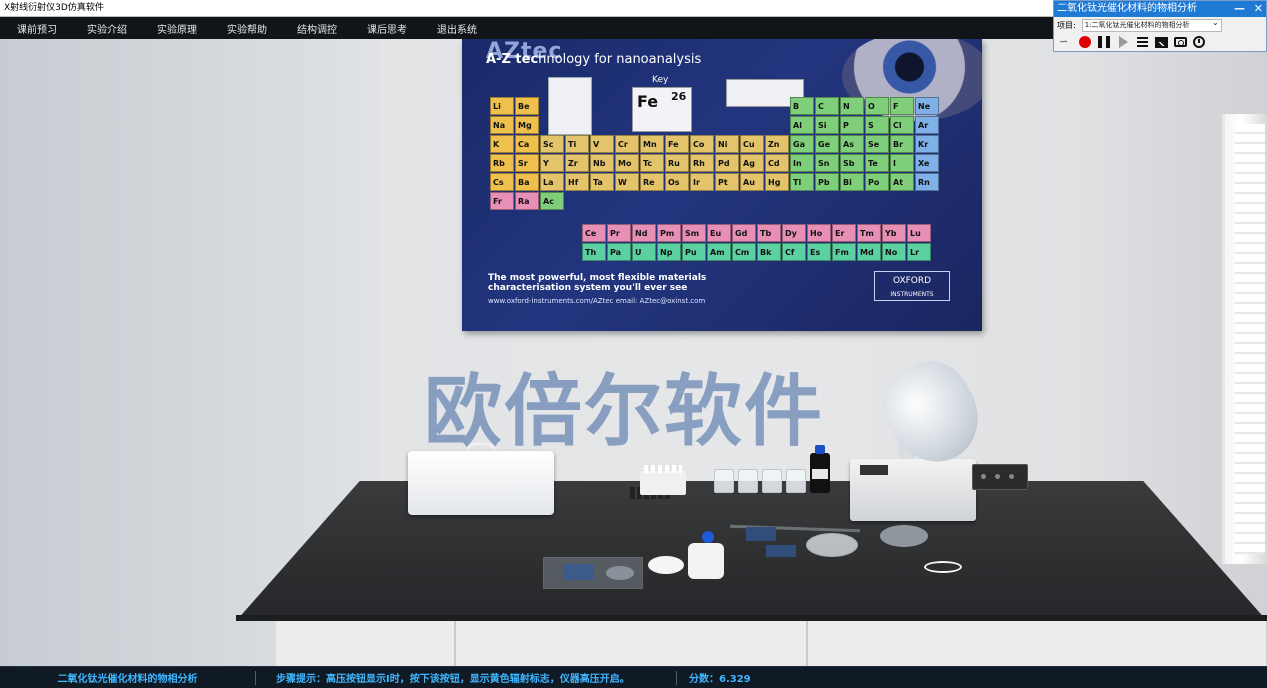 This screenshot has height=688, width=1267. What do you see at coordinates (719, 252) in the screenshot?
I see `element-cell: Am` at bounding box center [719, 252].